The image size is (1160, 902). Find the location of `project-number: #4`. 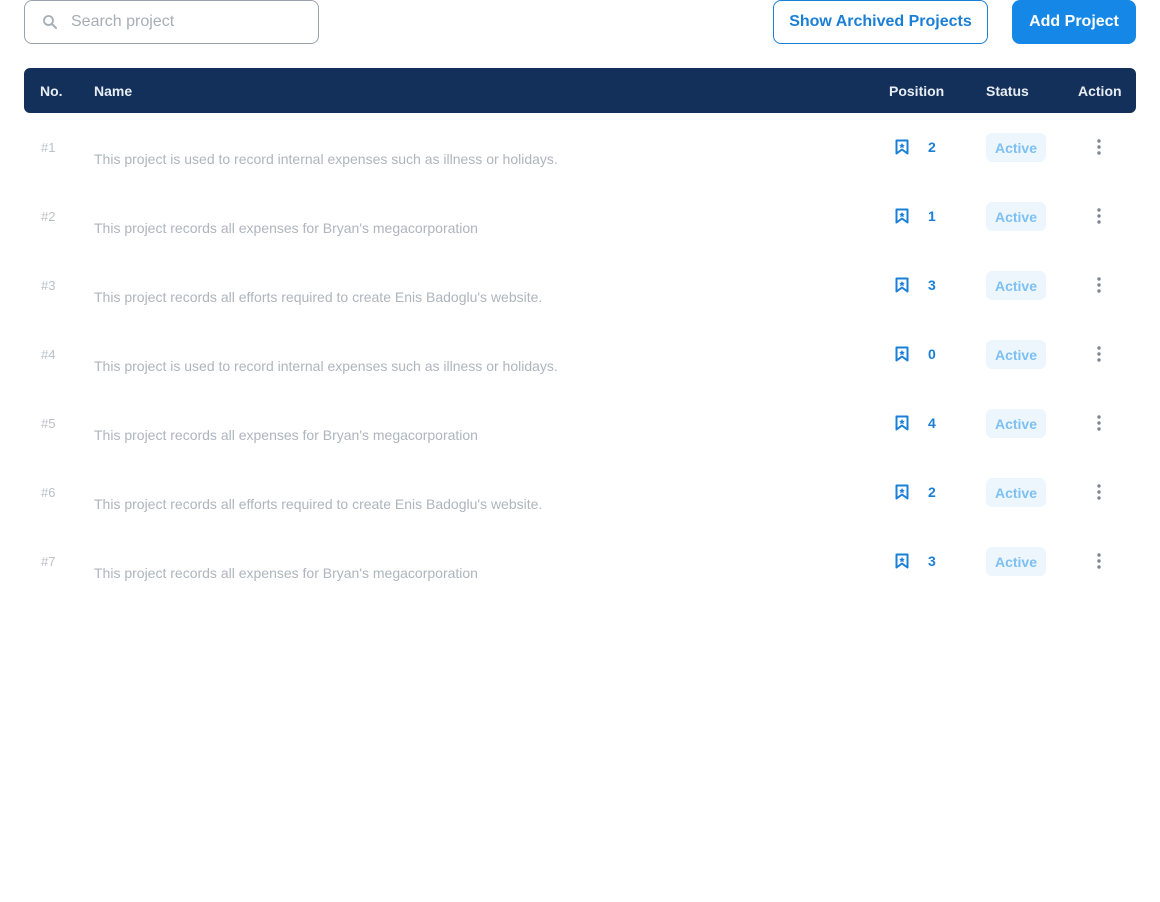

project-number: #4 is located at coordinates (48, 354).